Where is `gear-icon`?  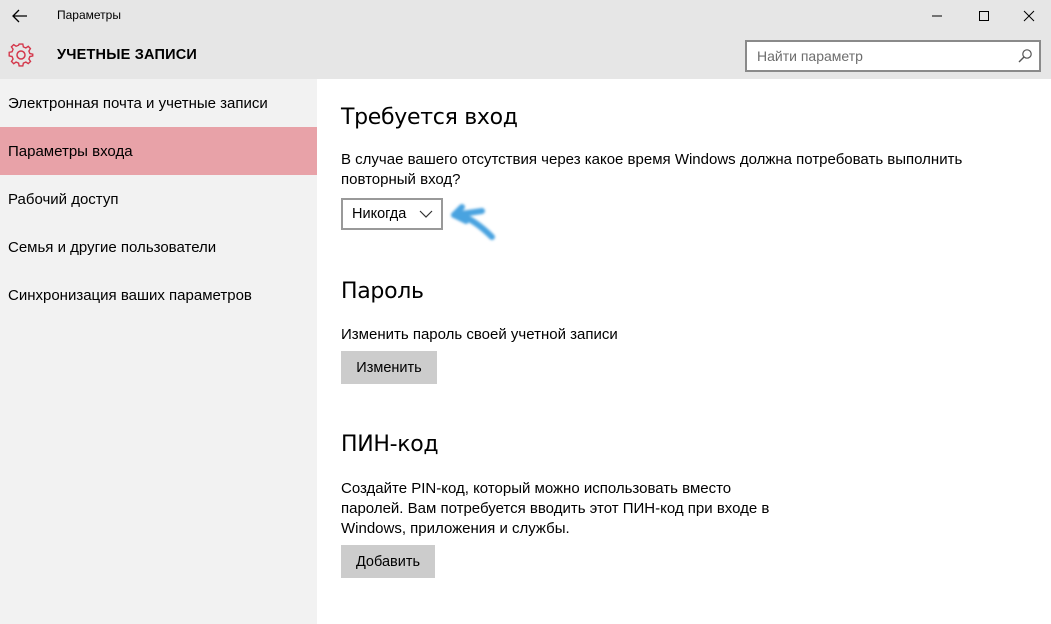 gear-icon is located at coordinates (21, 55).